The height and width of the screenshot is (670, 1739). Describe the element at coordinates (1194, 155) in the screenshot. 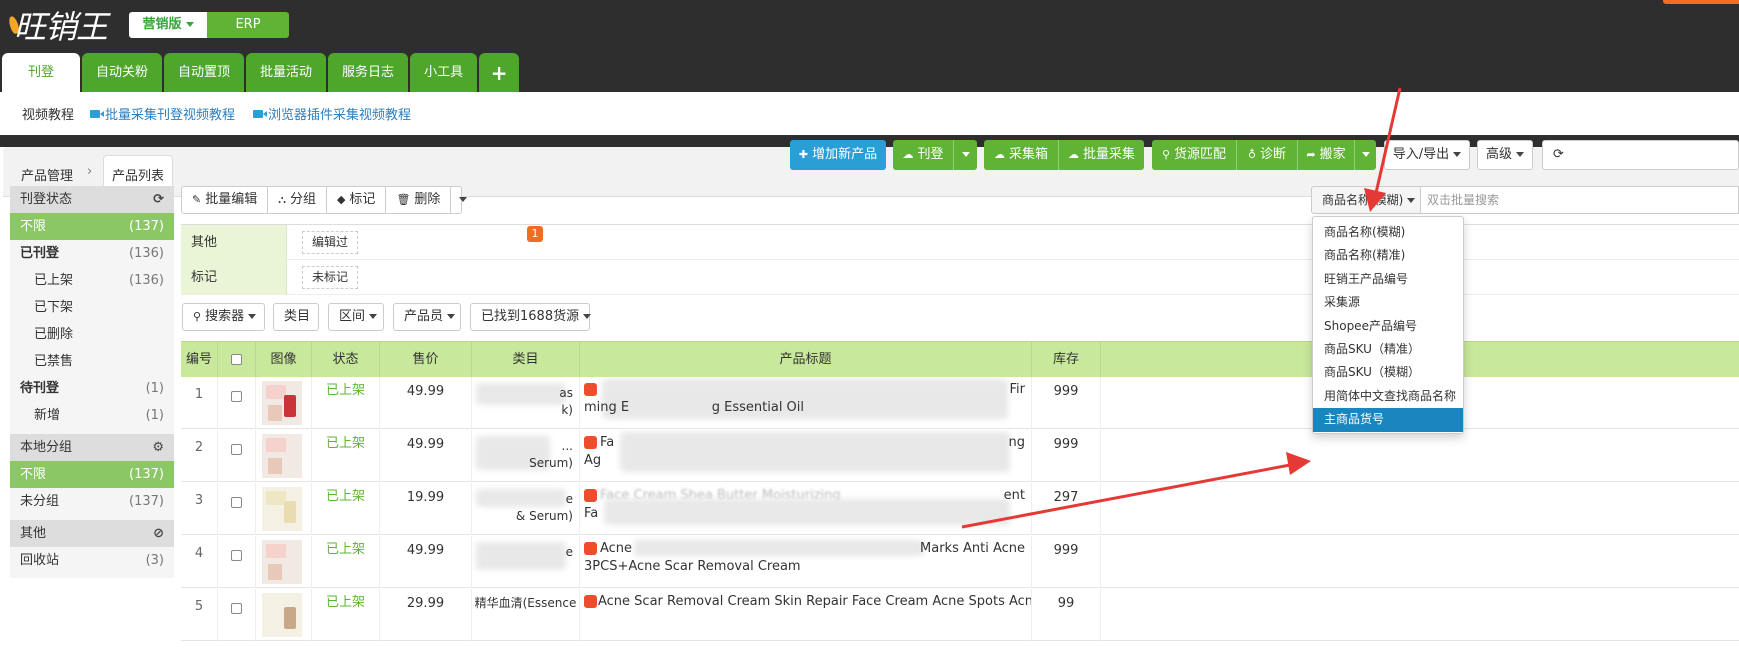

I see `source-match-button: ⚲ 货源匹配` at that location.